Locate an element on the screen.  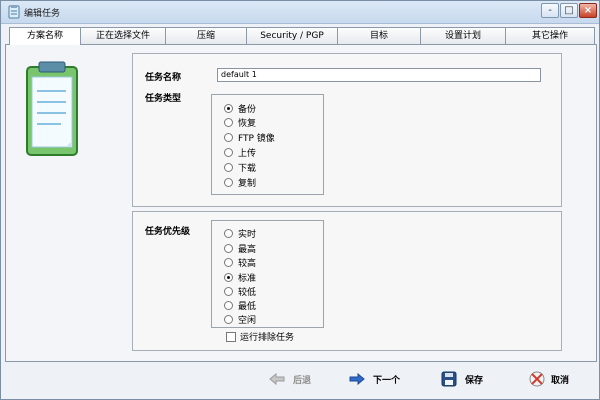
priority-label-realtime: 实时 is located at coordinates (247, 235).